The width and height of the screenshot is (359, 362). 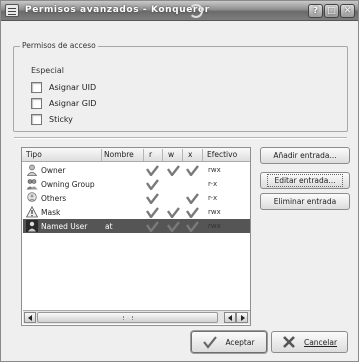 I want to click on column-header-tipo: Tipo, so click(x=34, y=154).